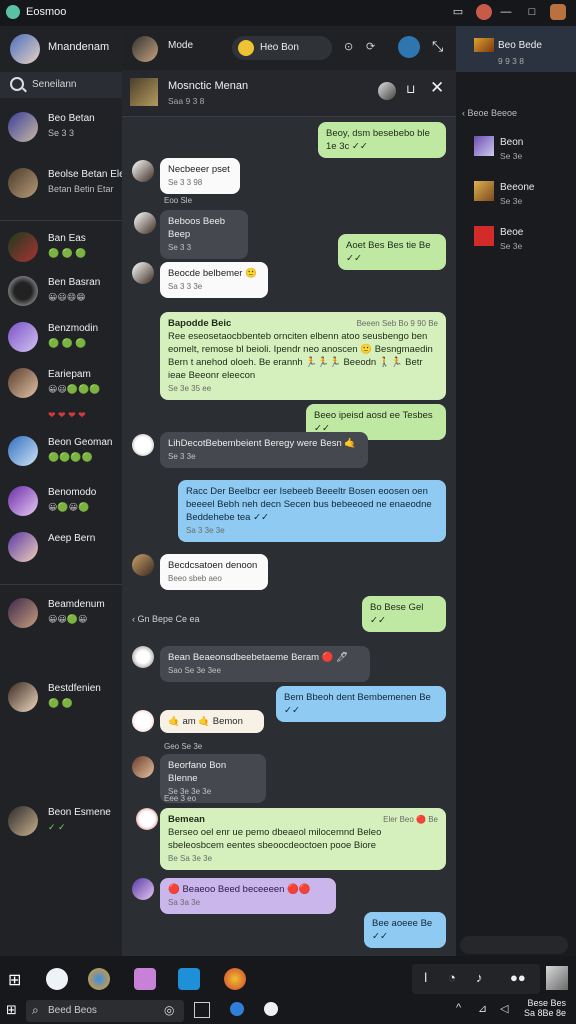  I want to click on refresh-icon: ⟳, so click(370, 46).